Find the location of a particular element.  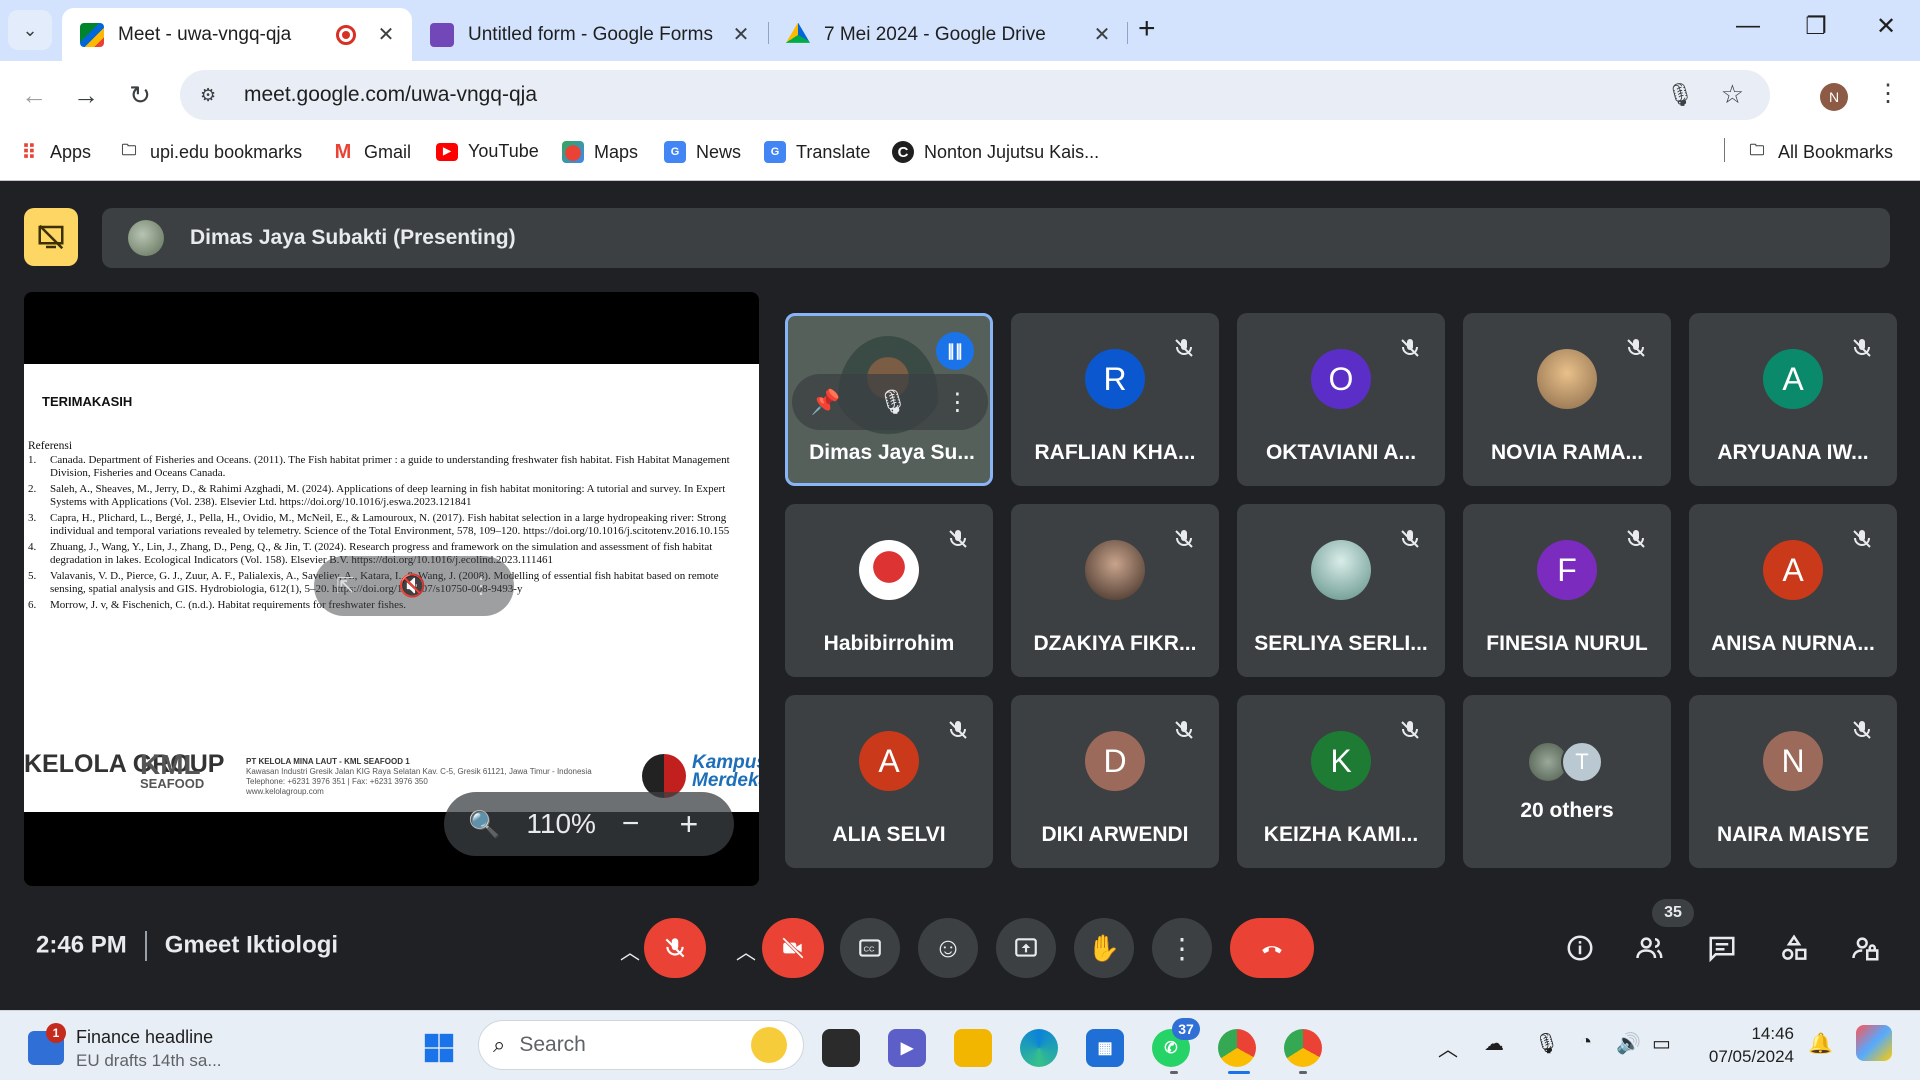

address-bar: ⚙ meet.google.com/uwa-vngq-qja 🎙 ☆ is located at coordinates (975, 95).